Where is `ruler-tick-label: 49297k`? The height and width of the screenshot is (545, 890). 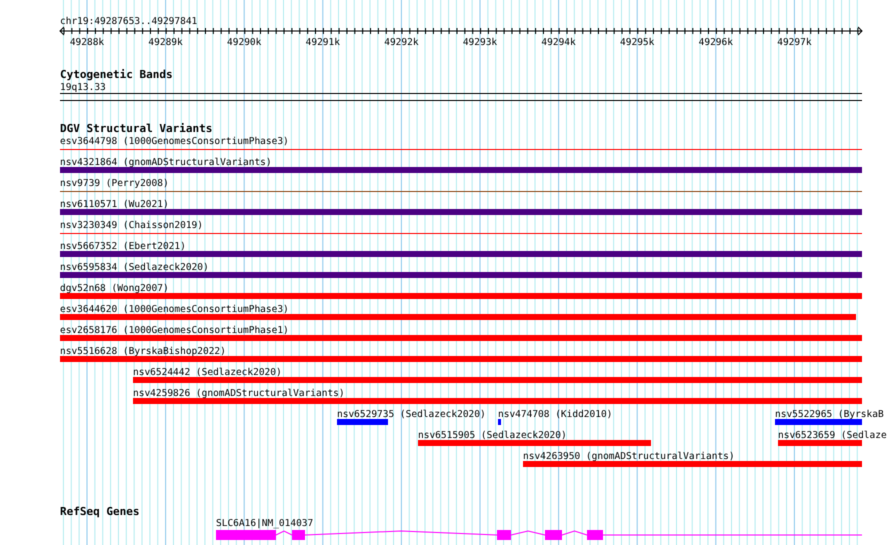
ruler-tick-label: 49297k is located at coordinates (794, 42).